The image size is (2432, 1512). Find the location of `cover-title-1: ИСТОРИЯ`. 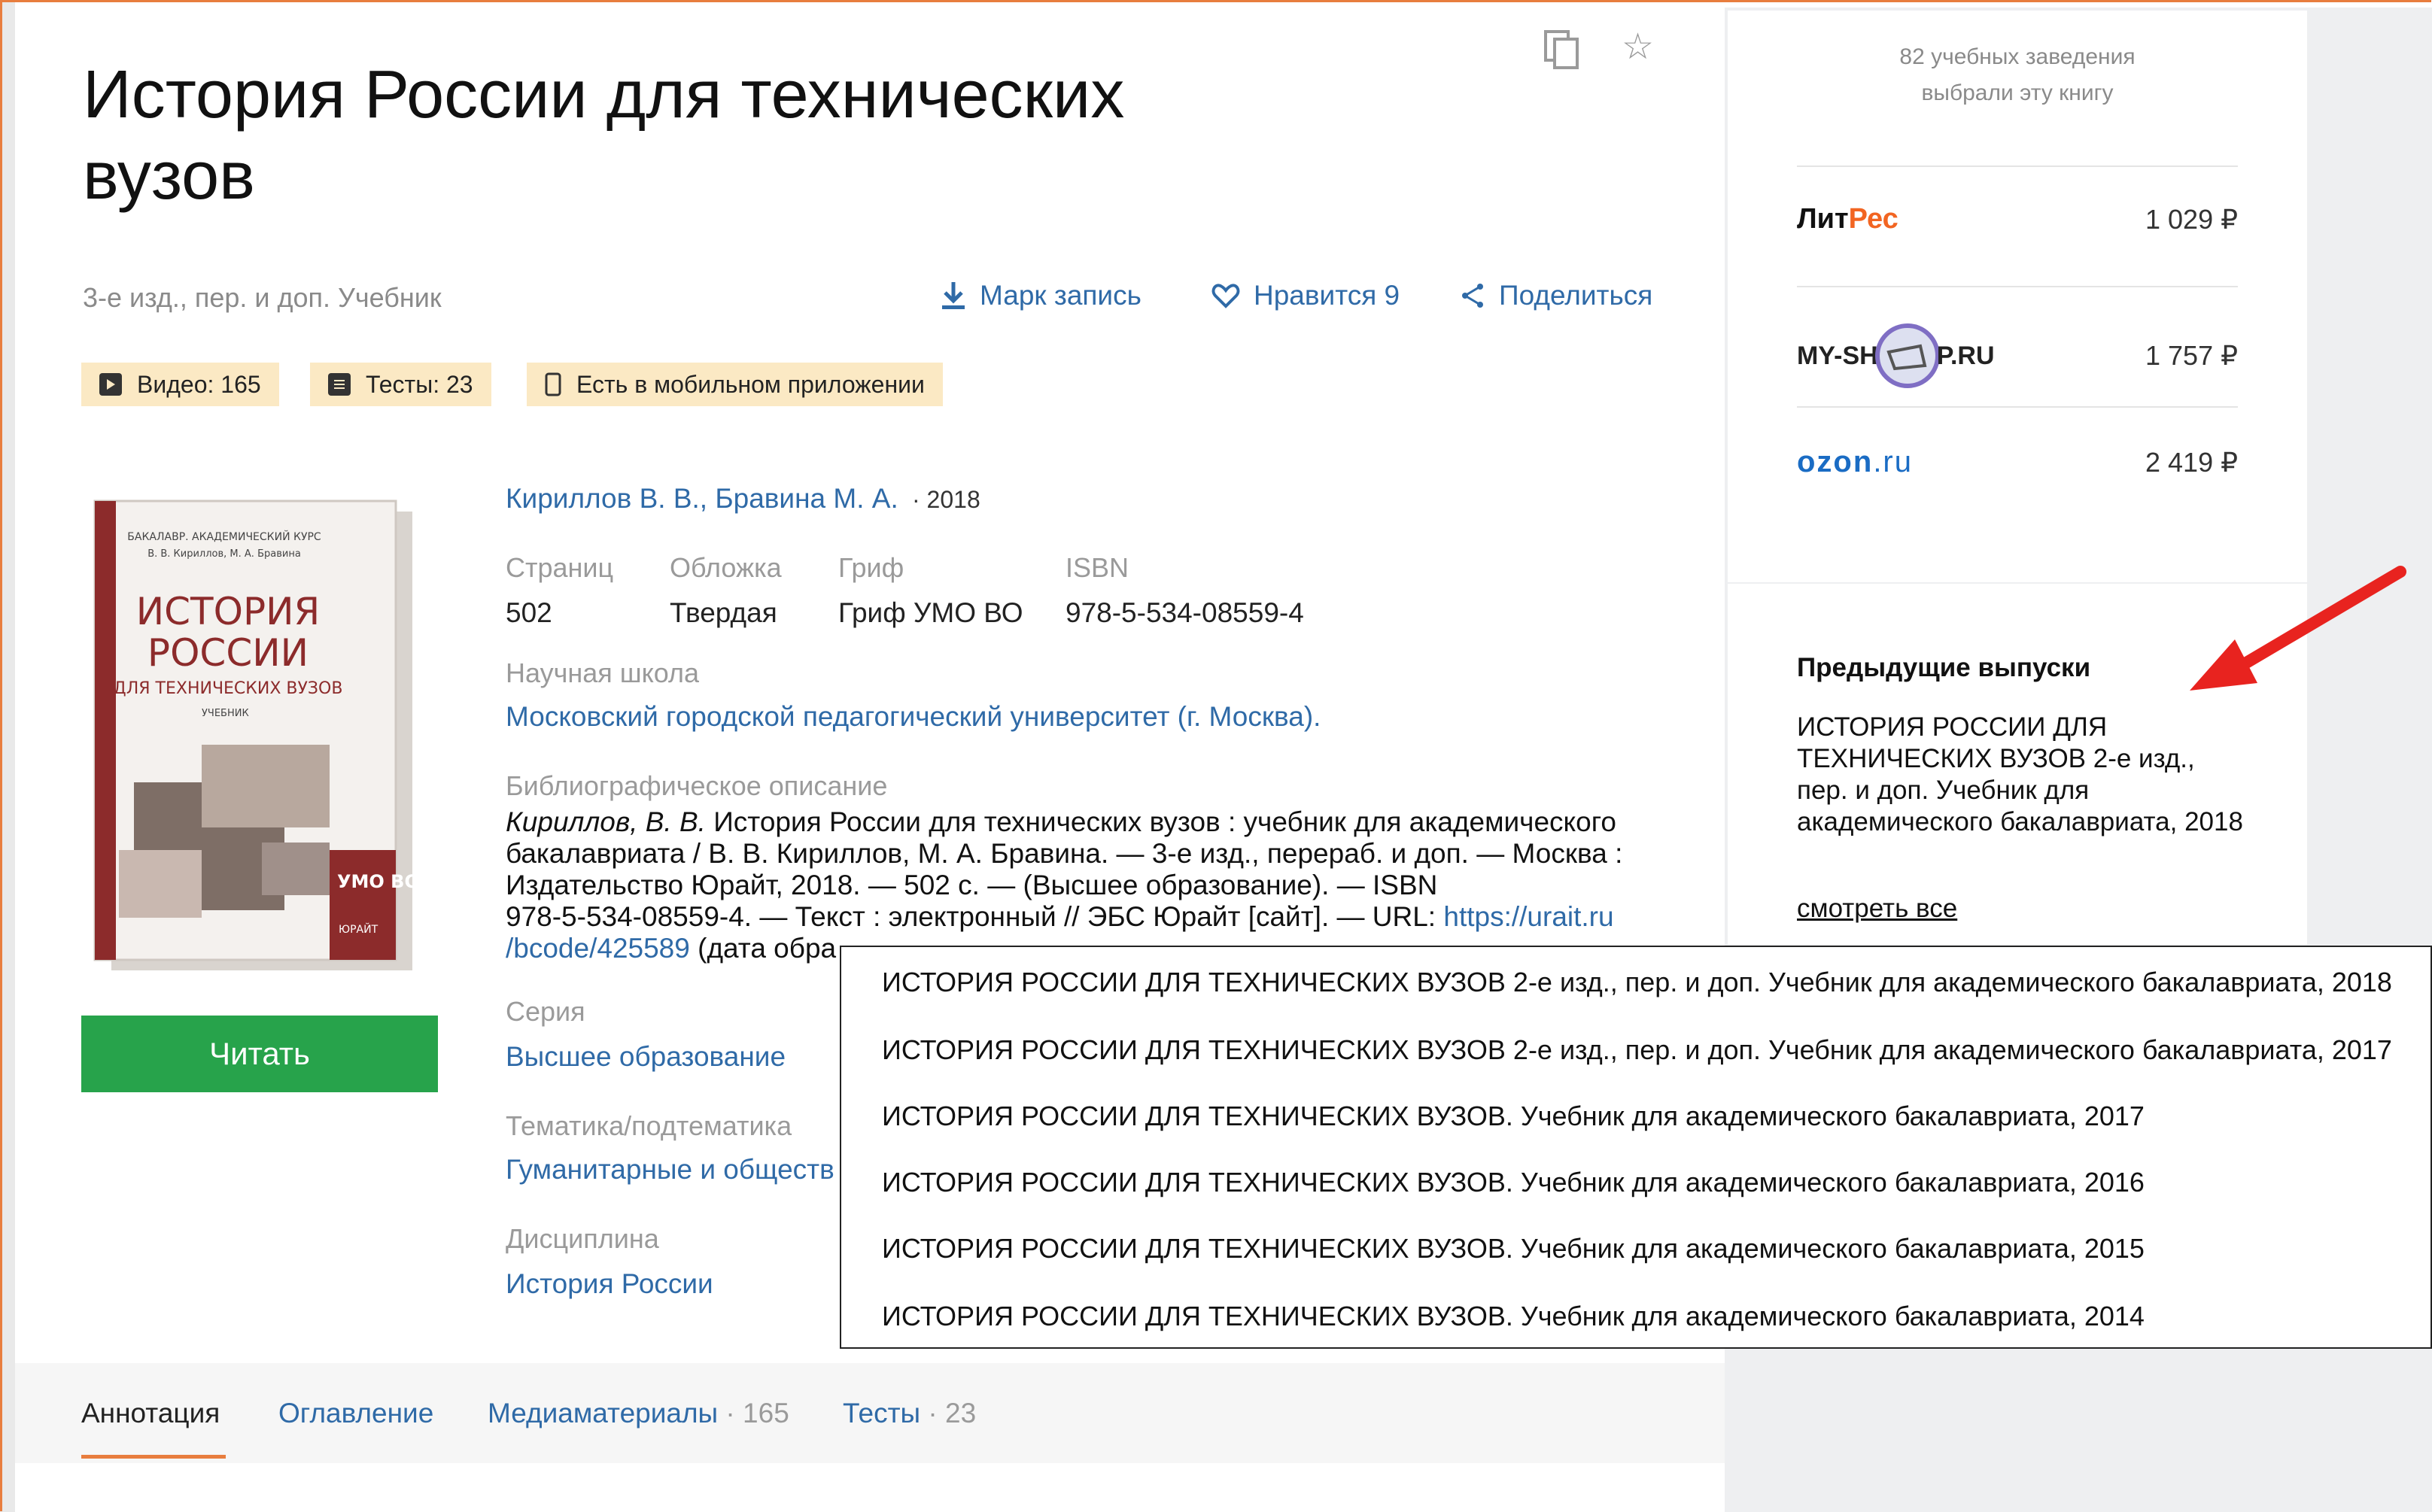

cover-title-1: ИСТОРИЯ is located at coordinates (228, 611).